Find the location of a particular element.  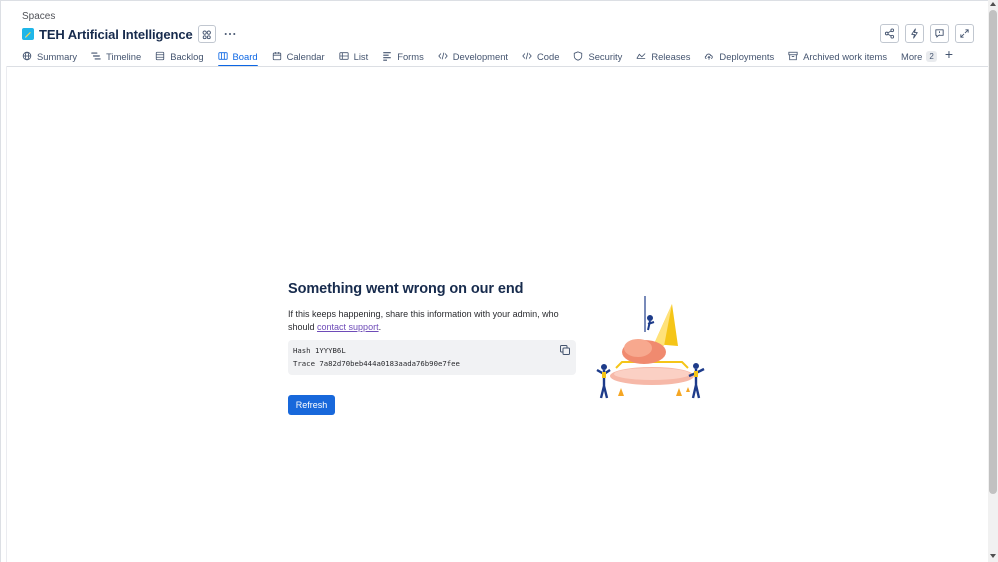

development-icon is located at coordinates (443, 56).